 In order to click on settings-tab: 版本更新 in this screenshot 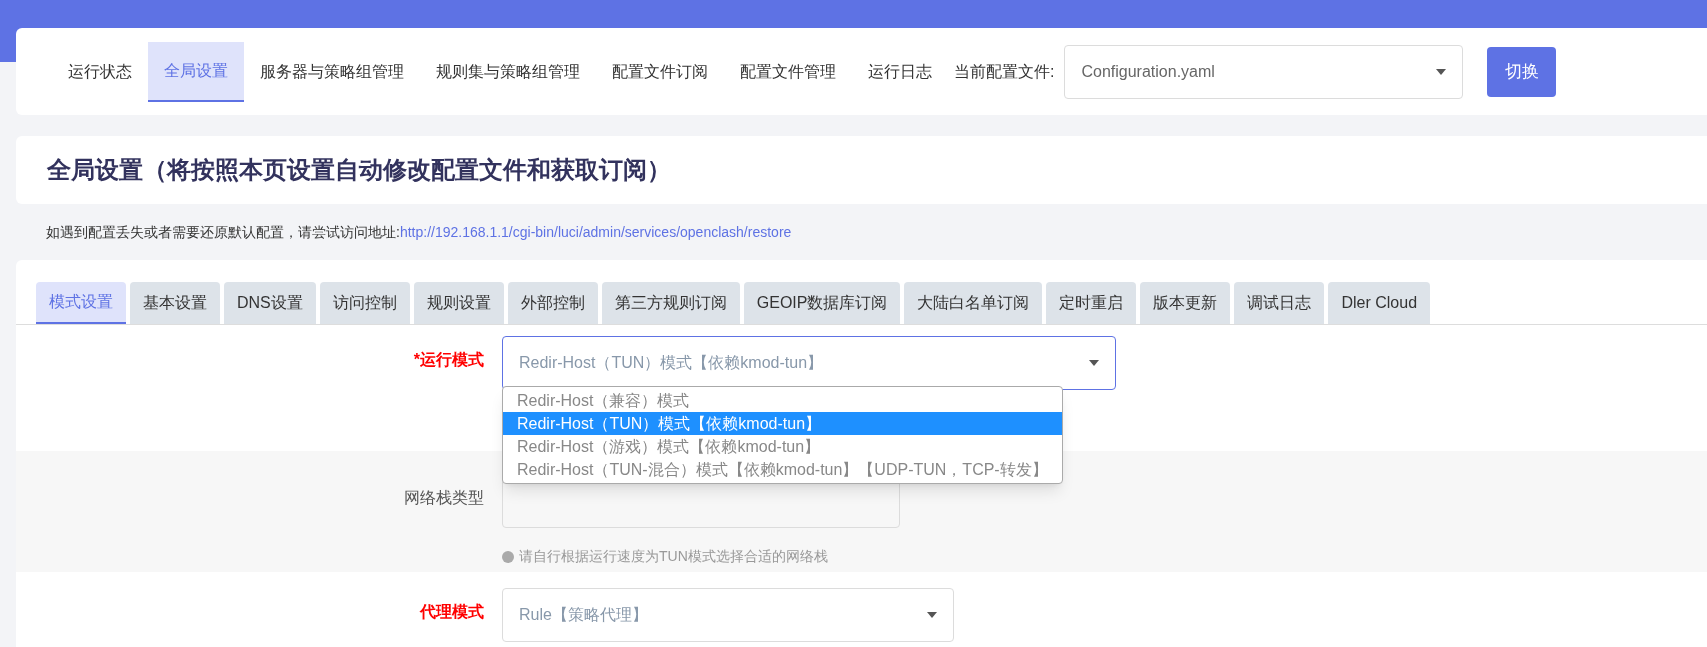, I will do `click(1185, 303)`.